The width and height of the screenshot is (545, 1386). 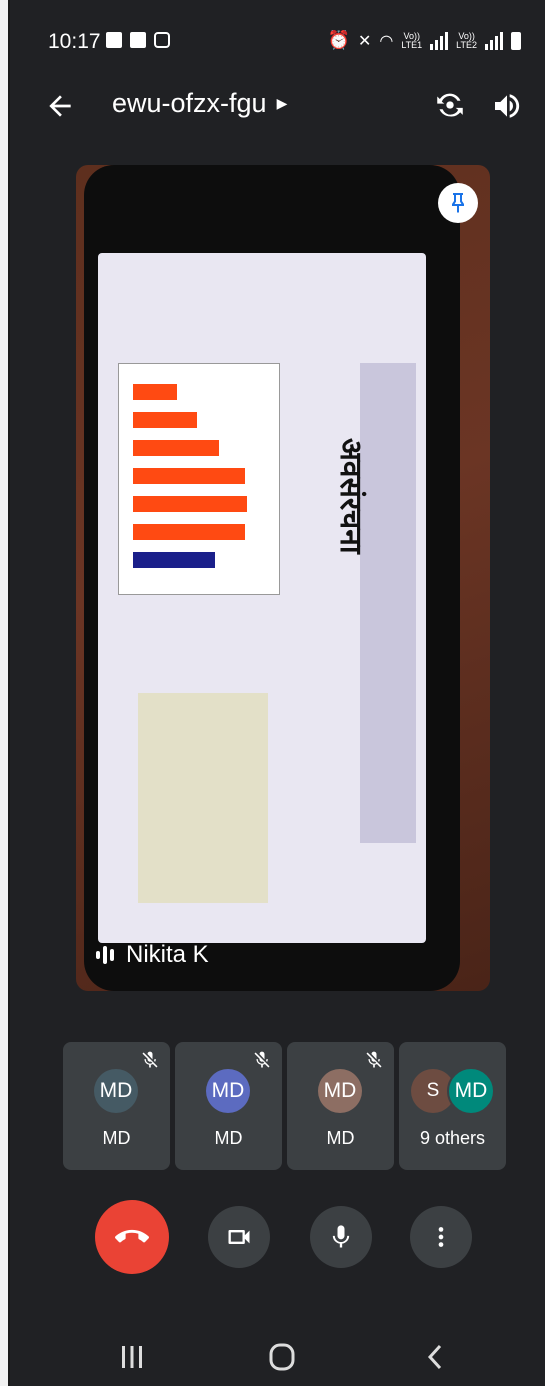 I want to click on microphone-icon, so click(x=341, y=1236).